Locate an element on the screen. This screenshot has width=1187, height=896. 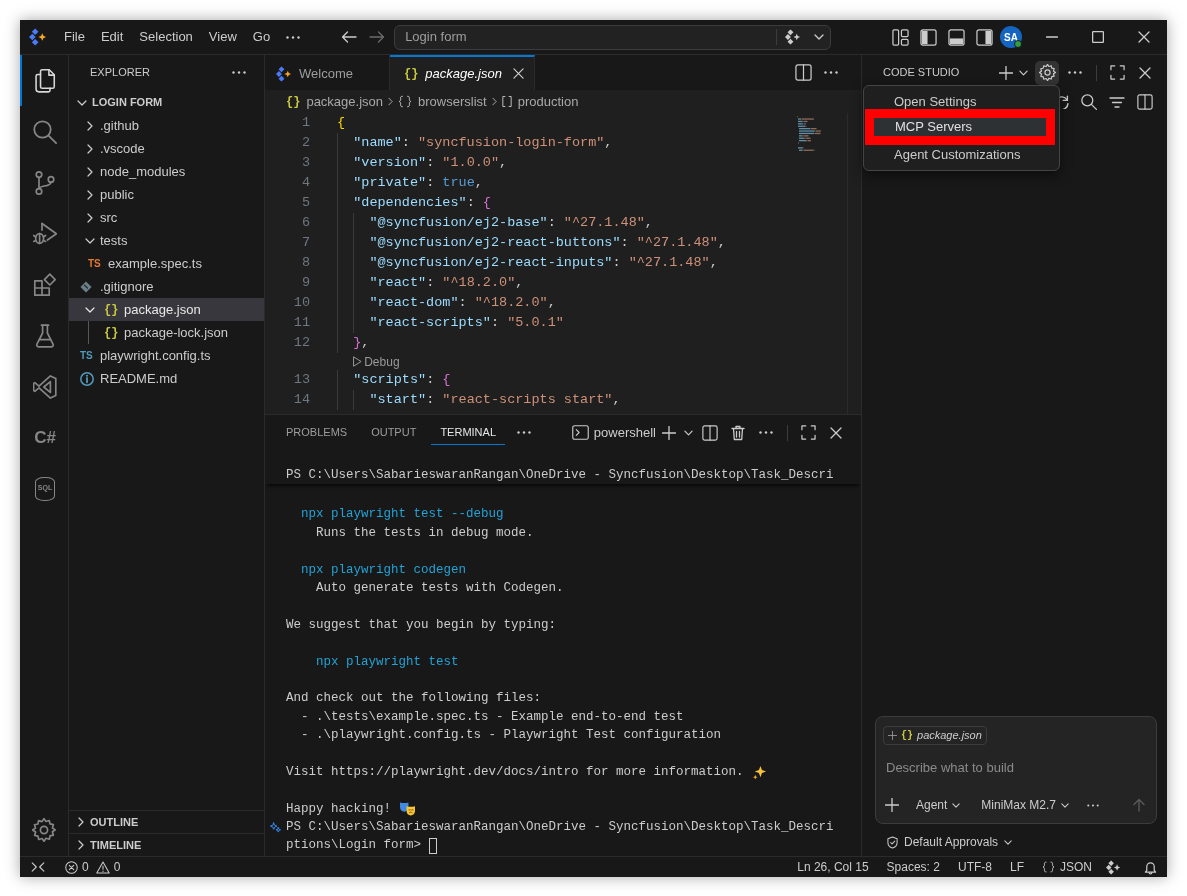
section-header: TIMELINE is located at coordinates (166, 844).